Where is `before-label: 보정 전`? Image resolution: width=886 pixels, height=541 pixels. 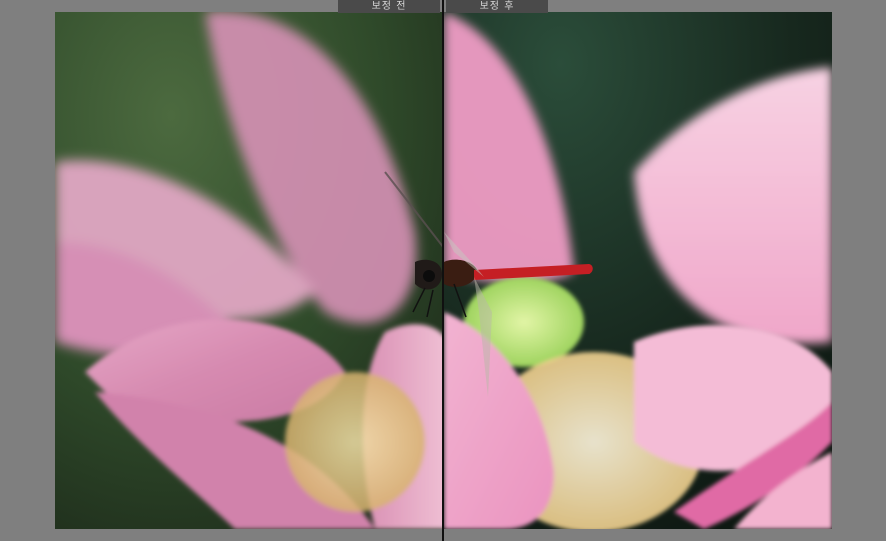 before-label: 보정 전 is located at coordinates (389, 6).